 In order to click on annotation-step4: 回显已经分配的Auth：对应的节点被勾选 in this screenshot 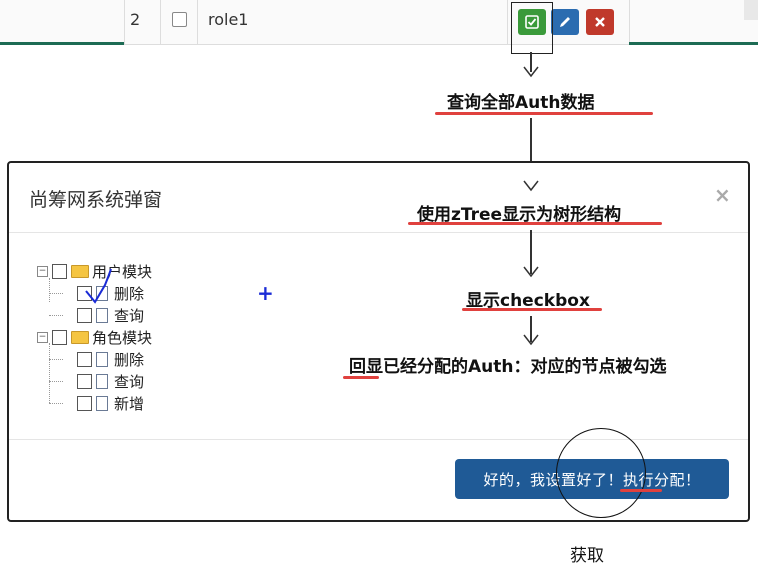, I will do `click(508, 367)`.